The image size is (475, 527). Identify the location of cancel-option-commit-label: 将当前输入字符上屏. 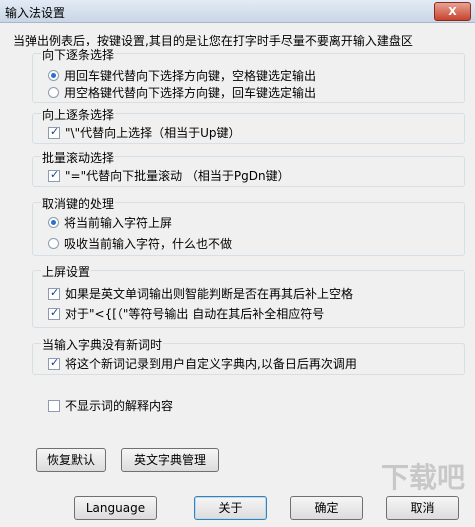
(118, 223).